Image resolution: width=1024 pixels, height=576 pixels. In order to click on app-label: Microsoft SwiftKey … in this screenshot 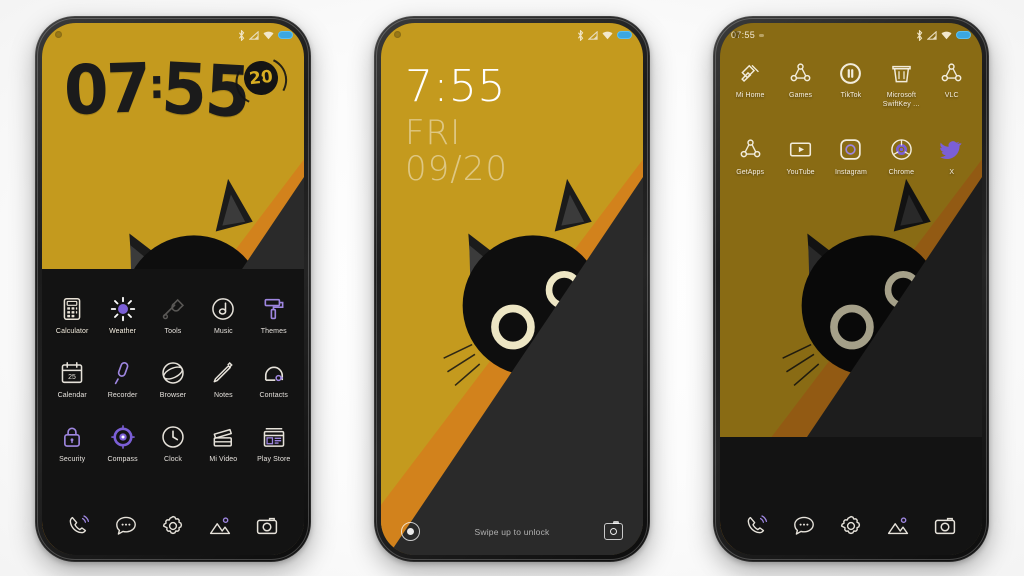, I will do `click(901, 100)`.